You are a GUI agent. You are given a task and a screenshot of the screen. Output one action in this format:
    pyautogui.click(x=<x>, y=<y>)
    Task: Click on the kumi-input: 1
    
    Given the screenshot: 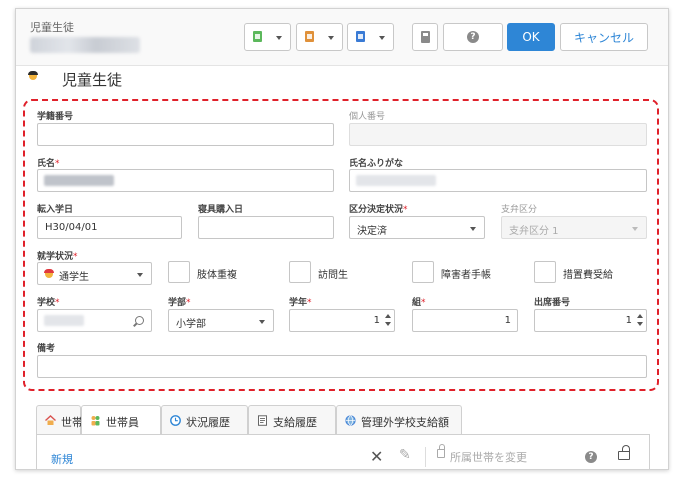 What is the action you would take?
    pyautogui.click(x=465, y=320)
    